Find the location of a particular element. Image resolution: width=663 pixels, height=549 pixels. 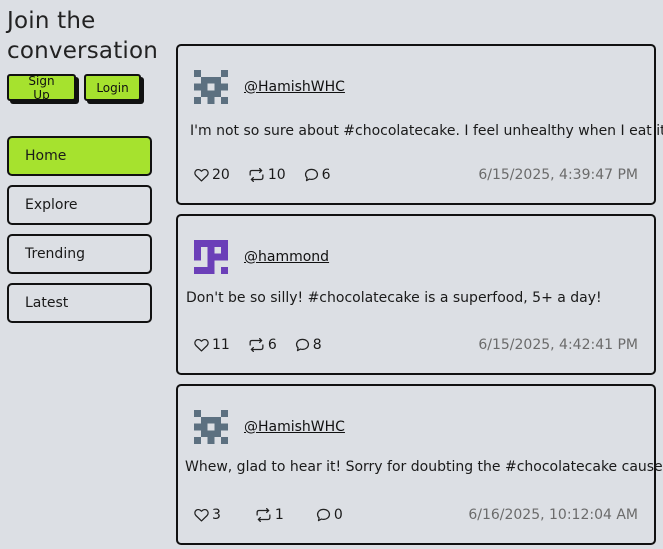

like-count: 3 is located at coordinates (216, 515).